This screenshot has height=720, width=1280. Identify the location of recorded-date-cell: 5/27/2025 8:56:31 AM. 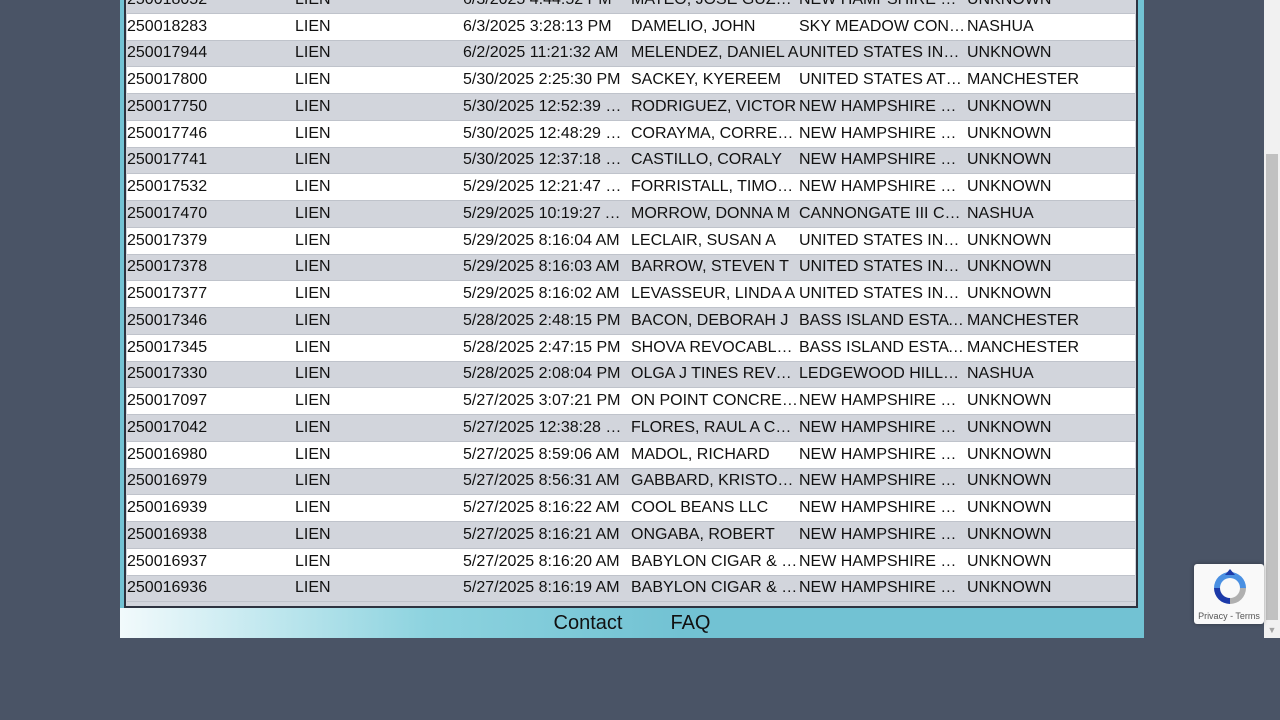
(541, 481).